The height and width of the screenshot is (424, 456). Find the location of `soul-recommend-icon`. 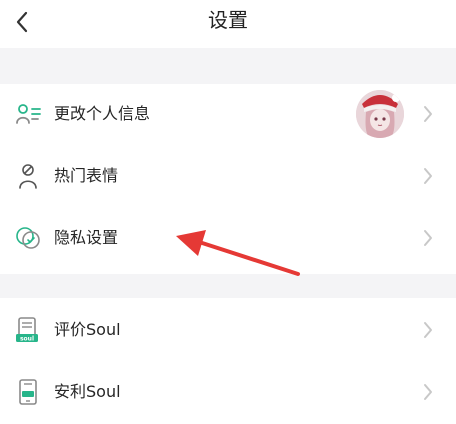

soul-recommend-icon is located at coordinates (28, 392).